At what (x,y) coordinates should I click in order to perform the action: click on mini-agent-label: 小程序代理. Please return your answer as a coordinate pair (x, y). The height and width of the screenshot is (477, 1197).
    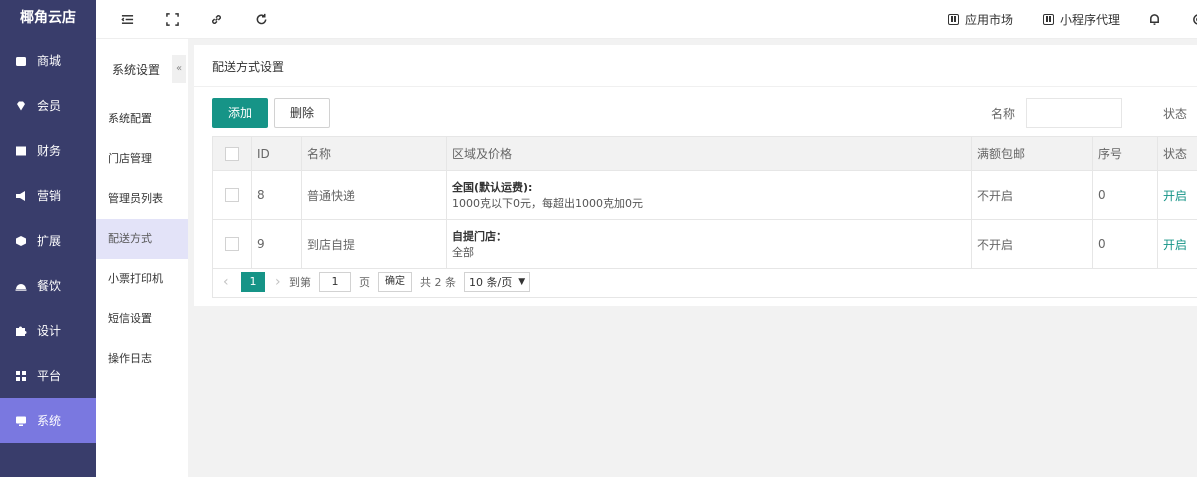
    Looking at the image, I should click on (1090, 20).